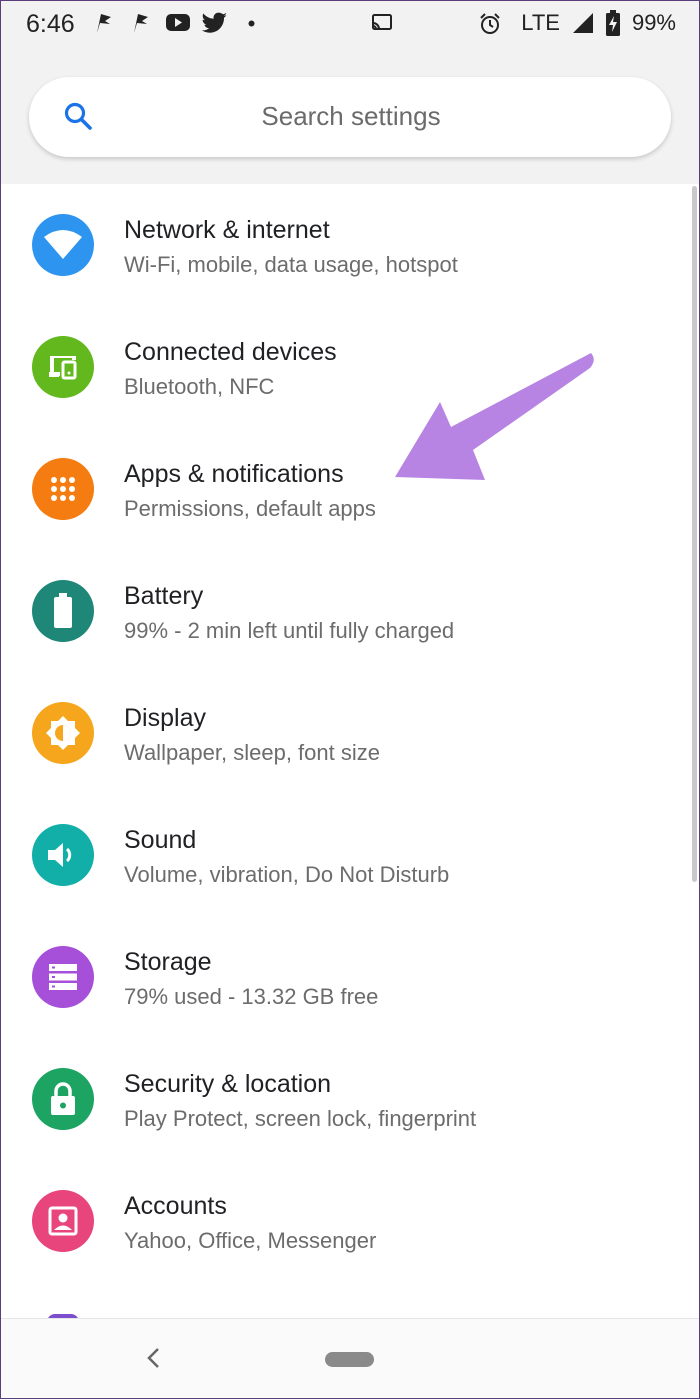 Image resolution: width=700 pixels, height=1400 pixels. Describe the element at coordinates (63, 855) in the screenshot. I see `volume-icon` at that location.